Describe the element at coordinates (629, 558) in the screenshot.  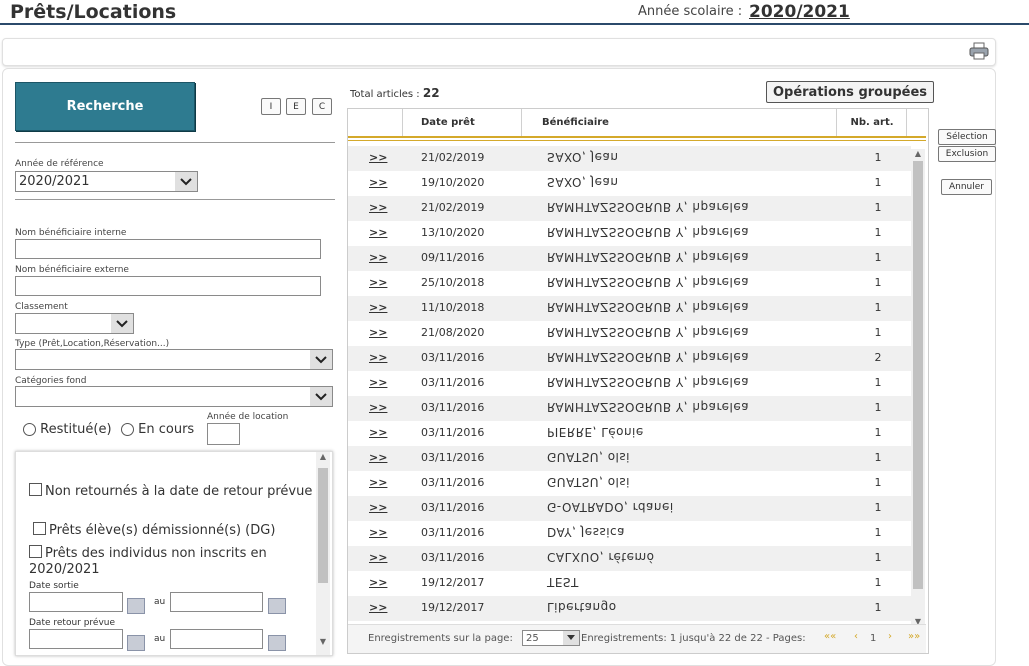
I see `table-row: >> 03/11/2016 CALXUO, rétemó 1` at that location.